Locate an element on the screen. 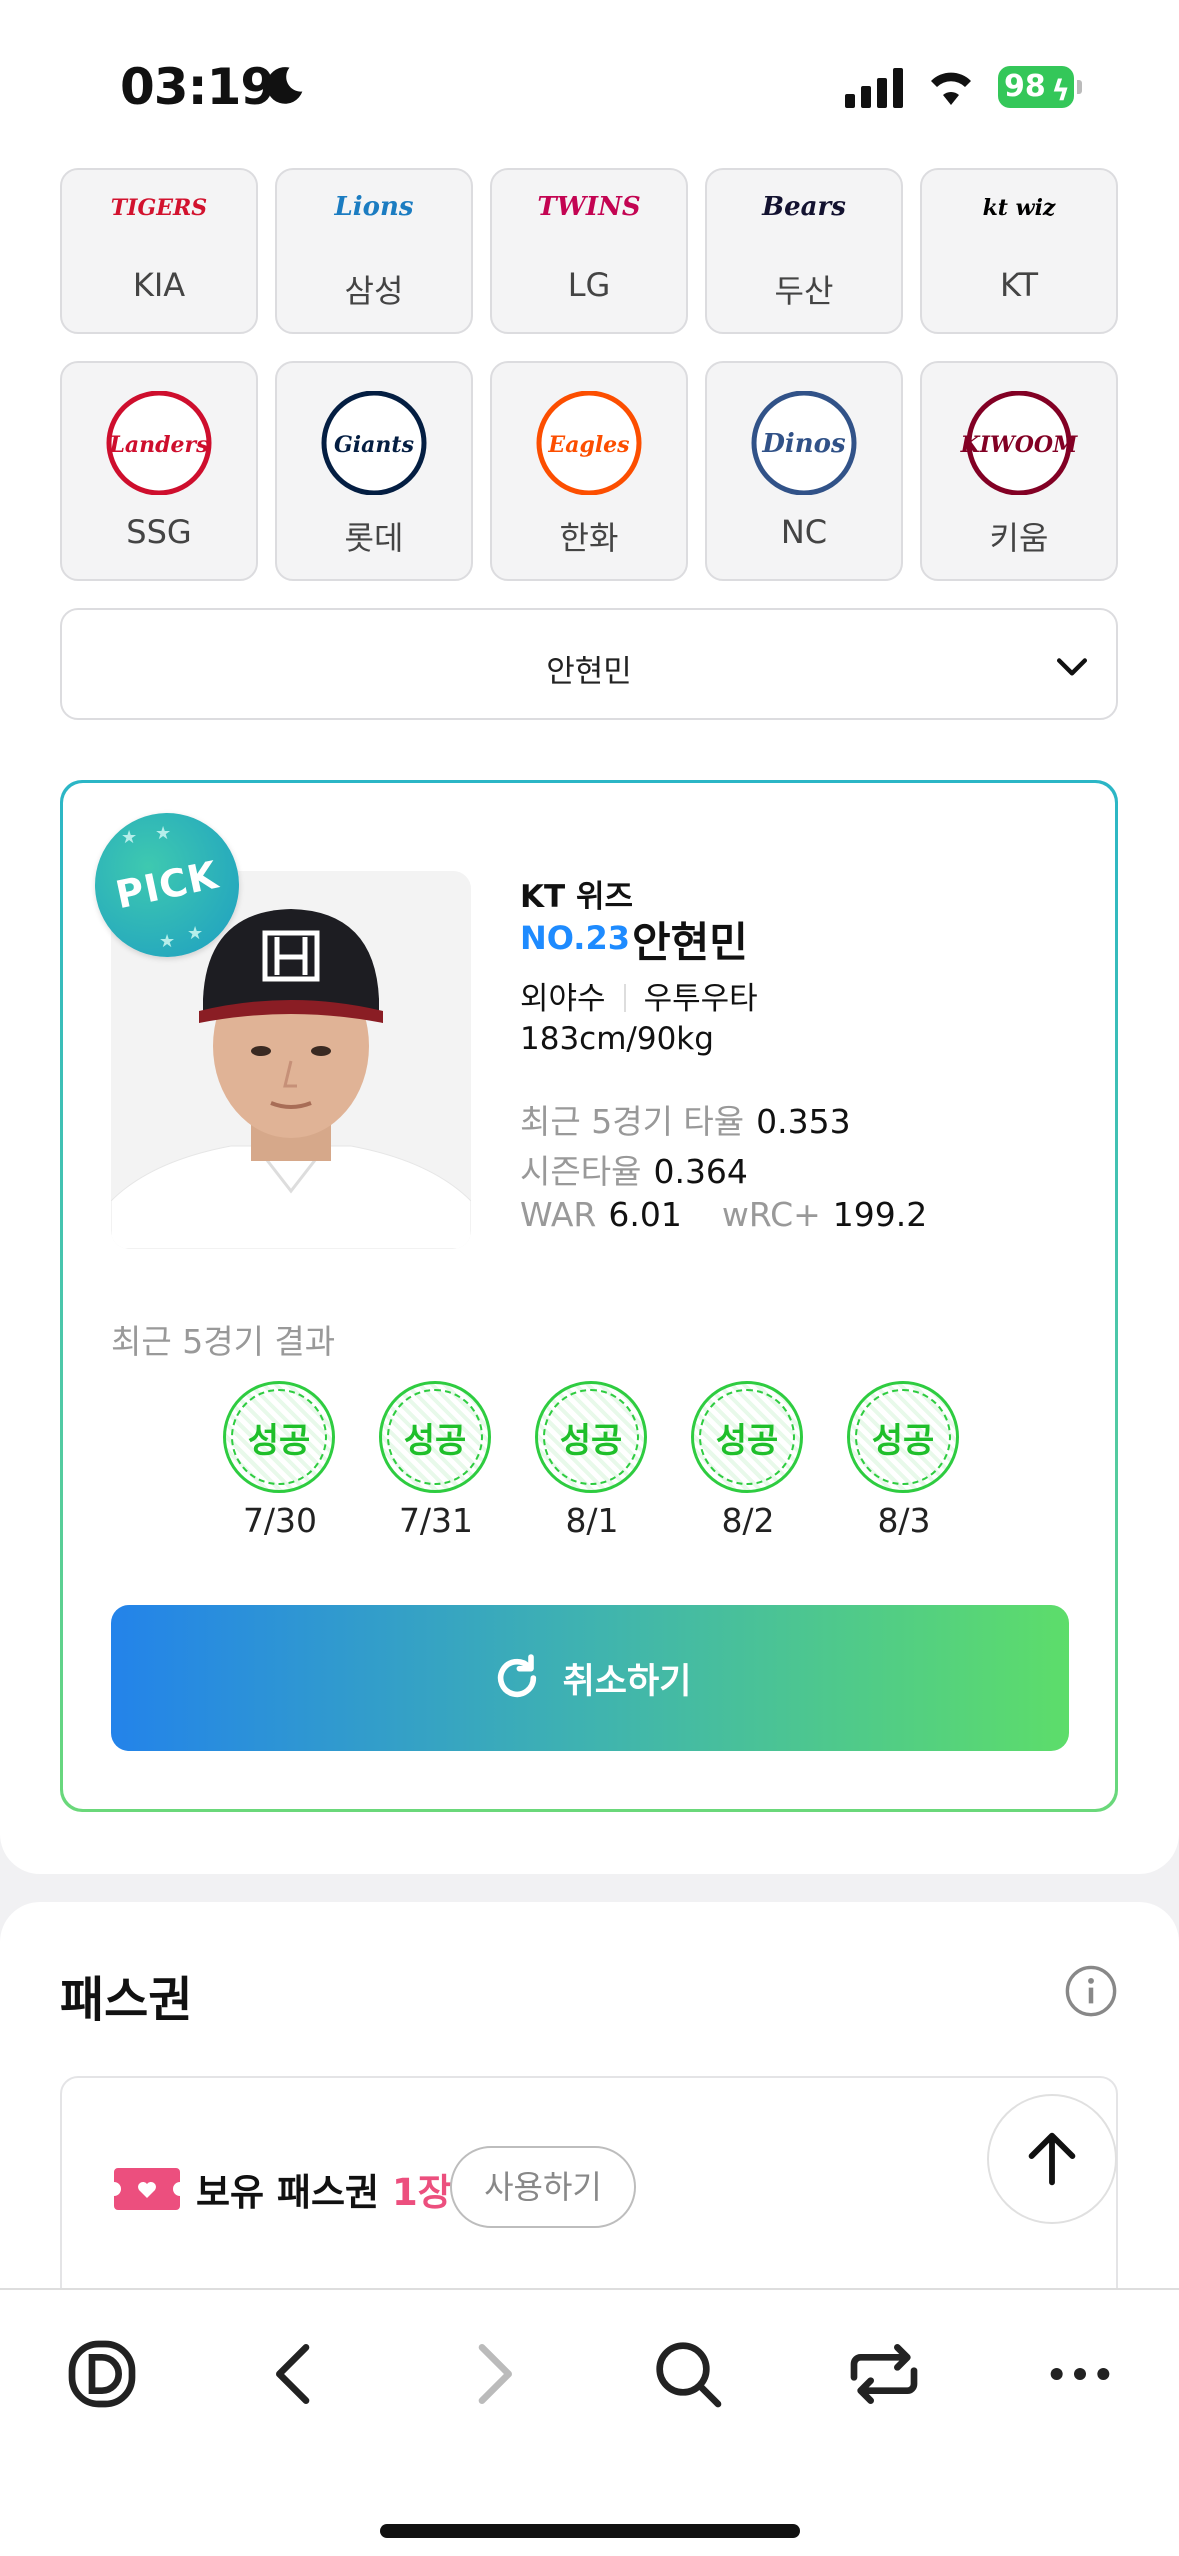  player-select: 안현민 is located at coordinates (589, 664).